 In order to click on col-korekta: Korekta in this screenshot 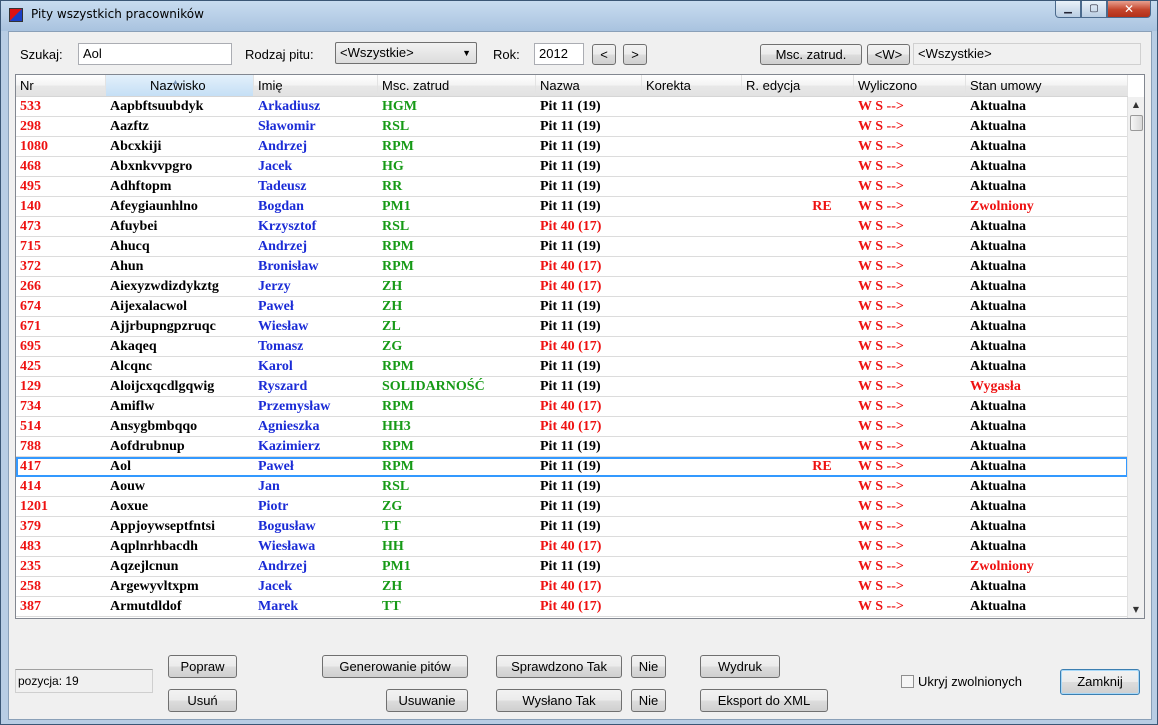, I will do `click(692, 85)`.